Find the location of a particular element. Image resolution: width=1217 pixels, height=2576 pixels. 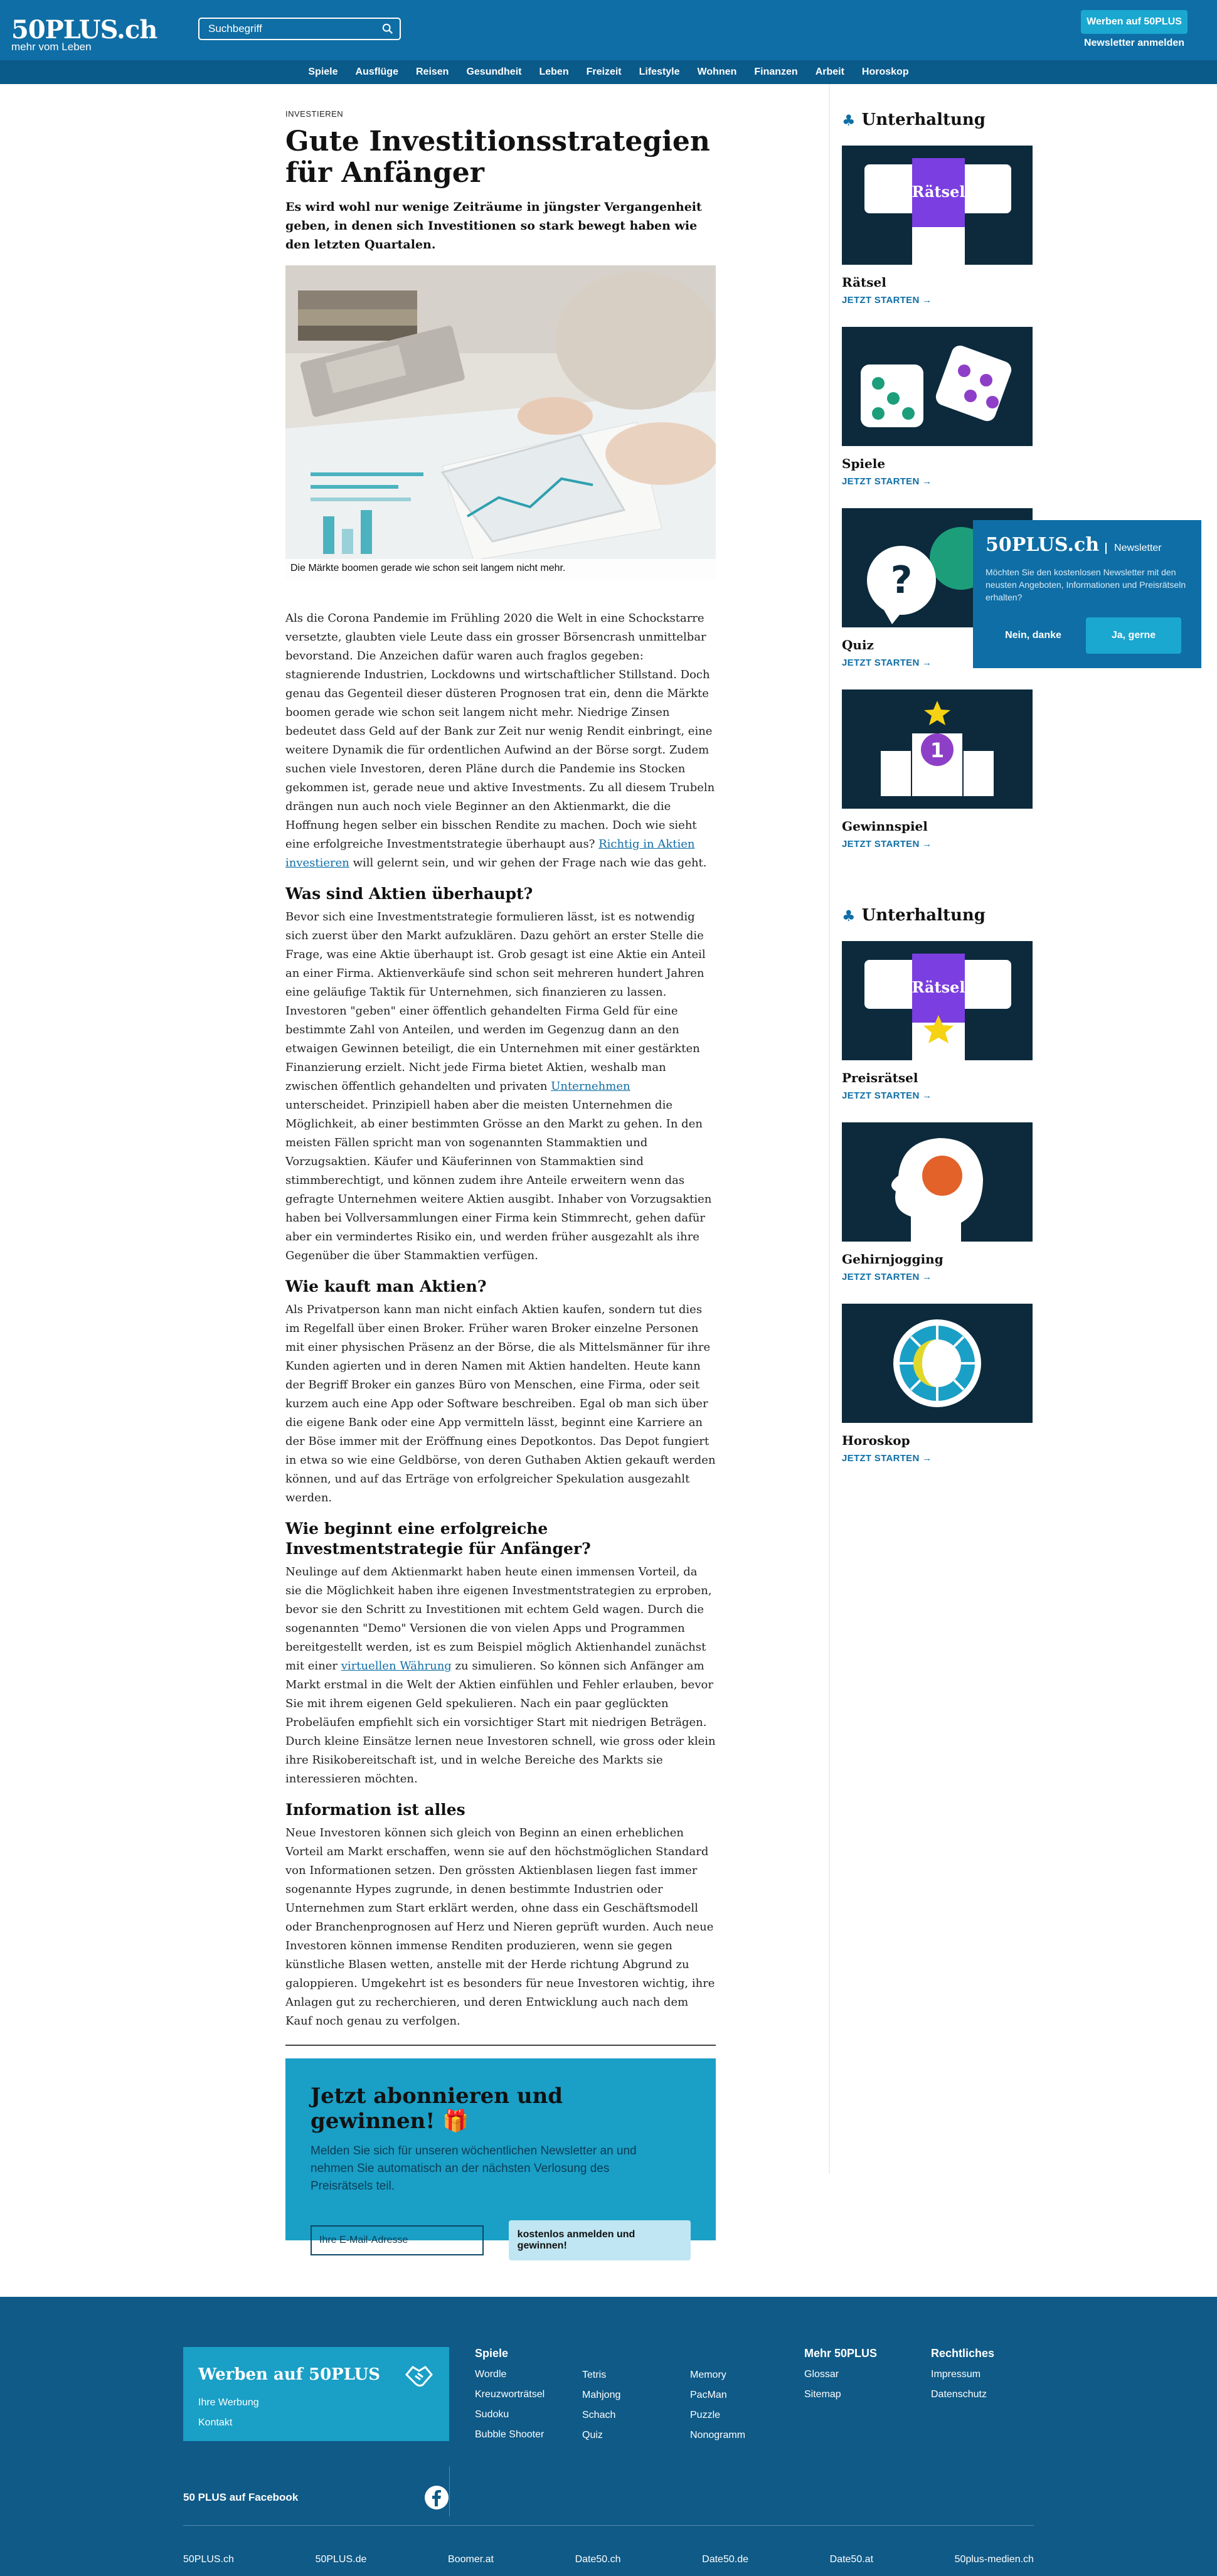

site-link: 50plus-medien.ch is located at coordinates (994, 2559).